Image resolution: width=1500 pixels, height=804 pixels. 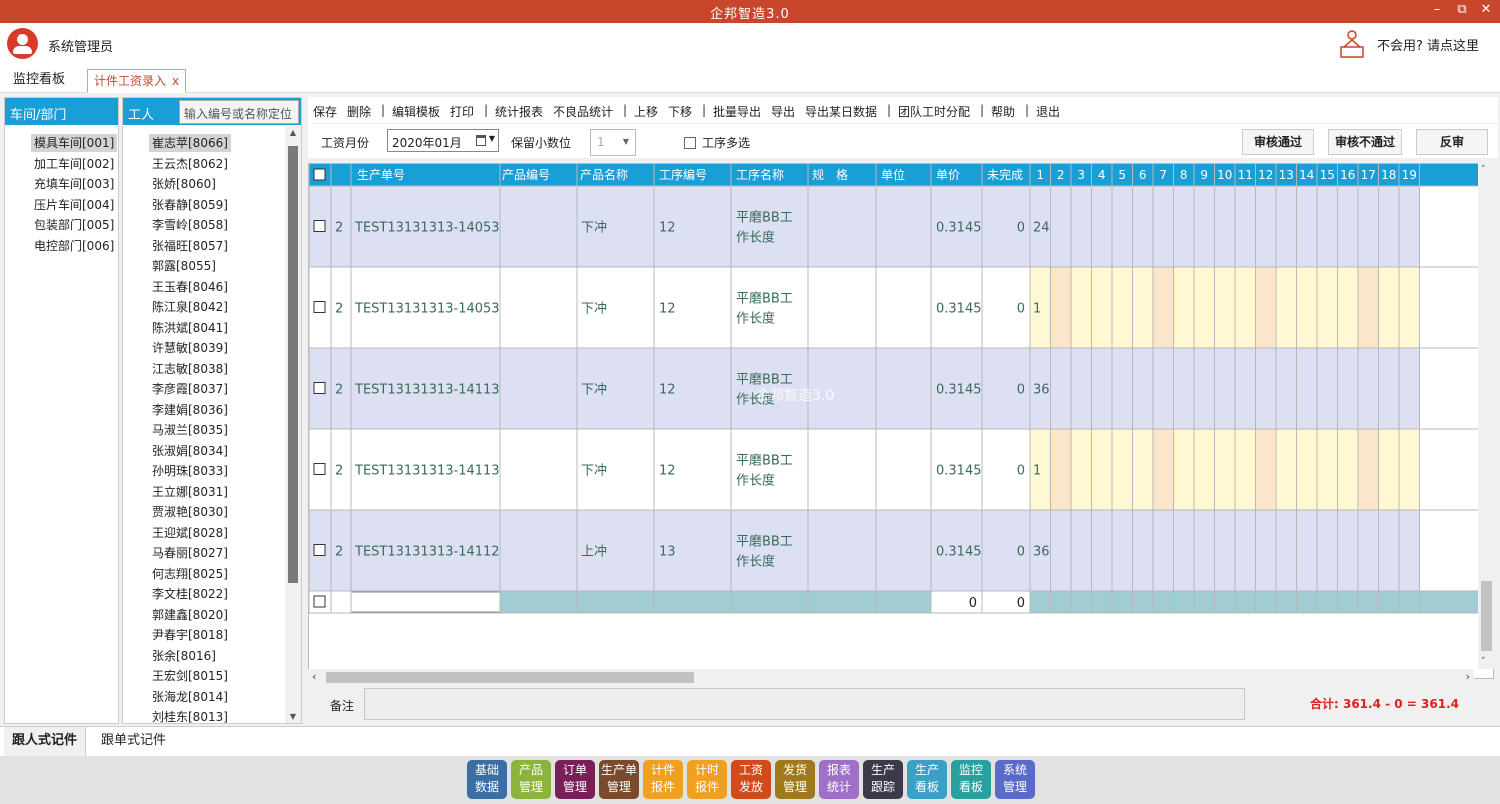 What do you see at coordinates (1462, 9) in the screenshot?
I see `maximize-button: ⧉` at bounding box center [1462, 9].